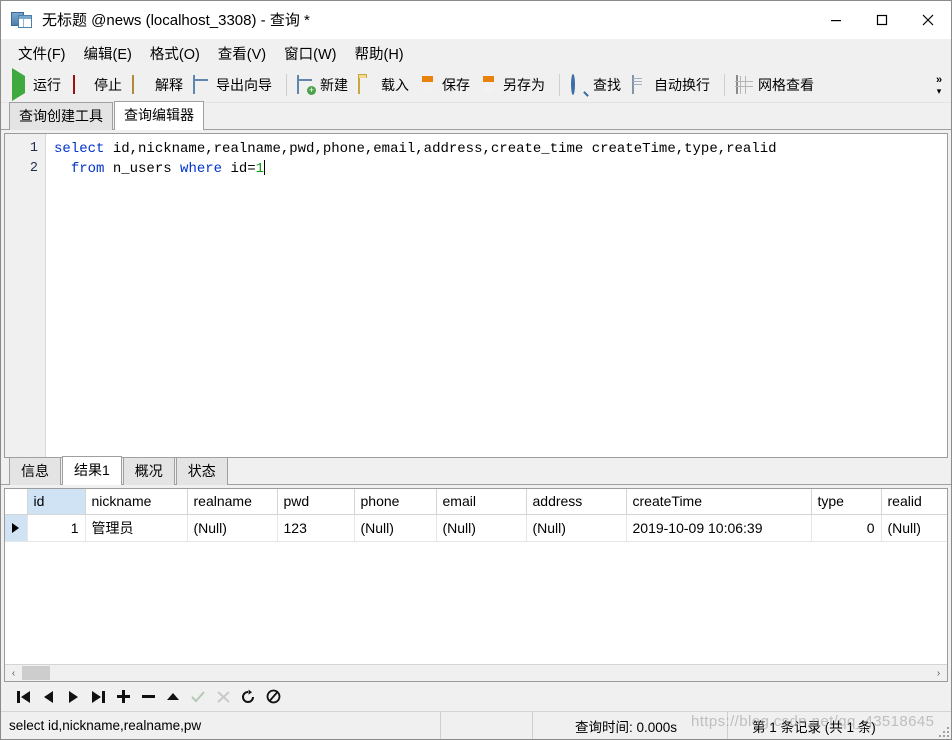  Describe the element at coordinates (476, 470) in the screenshot. I see `results-tab-bar: 信息 结果1 概况 状态` at that location.